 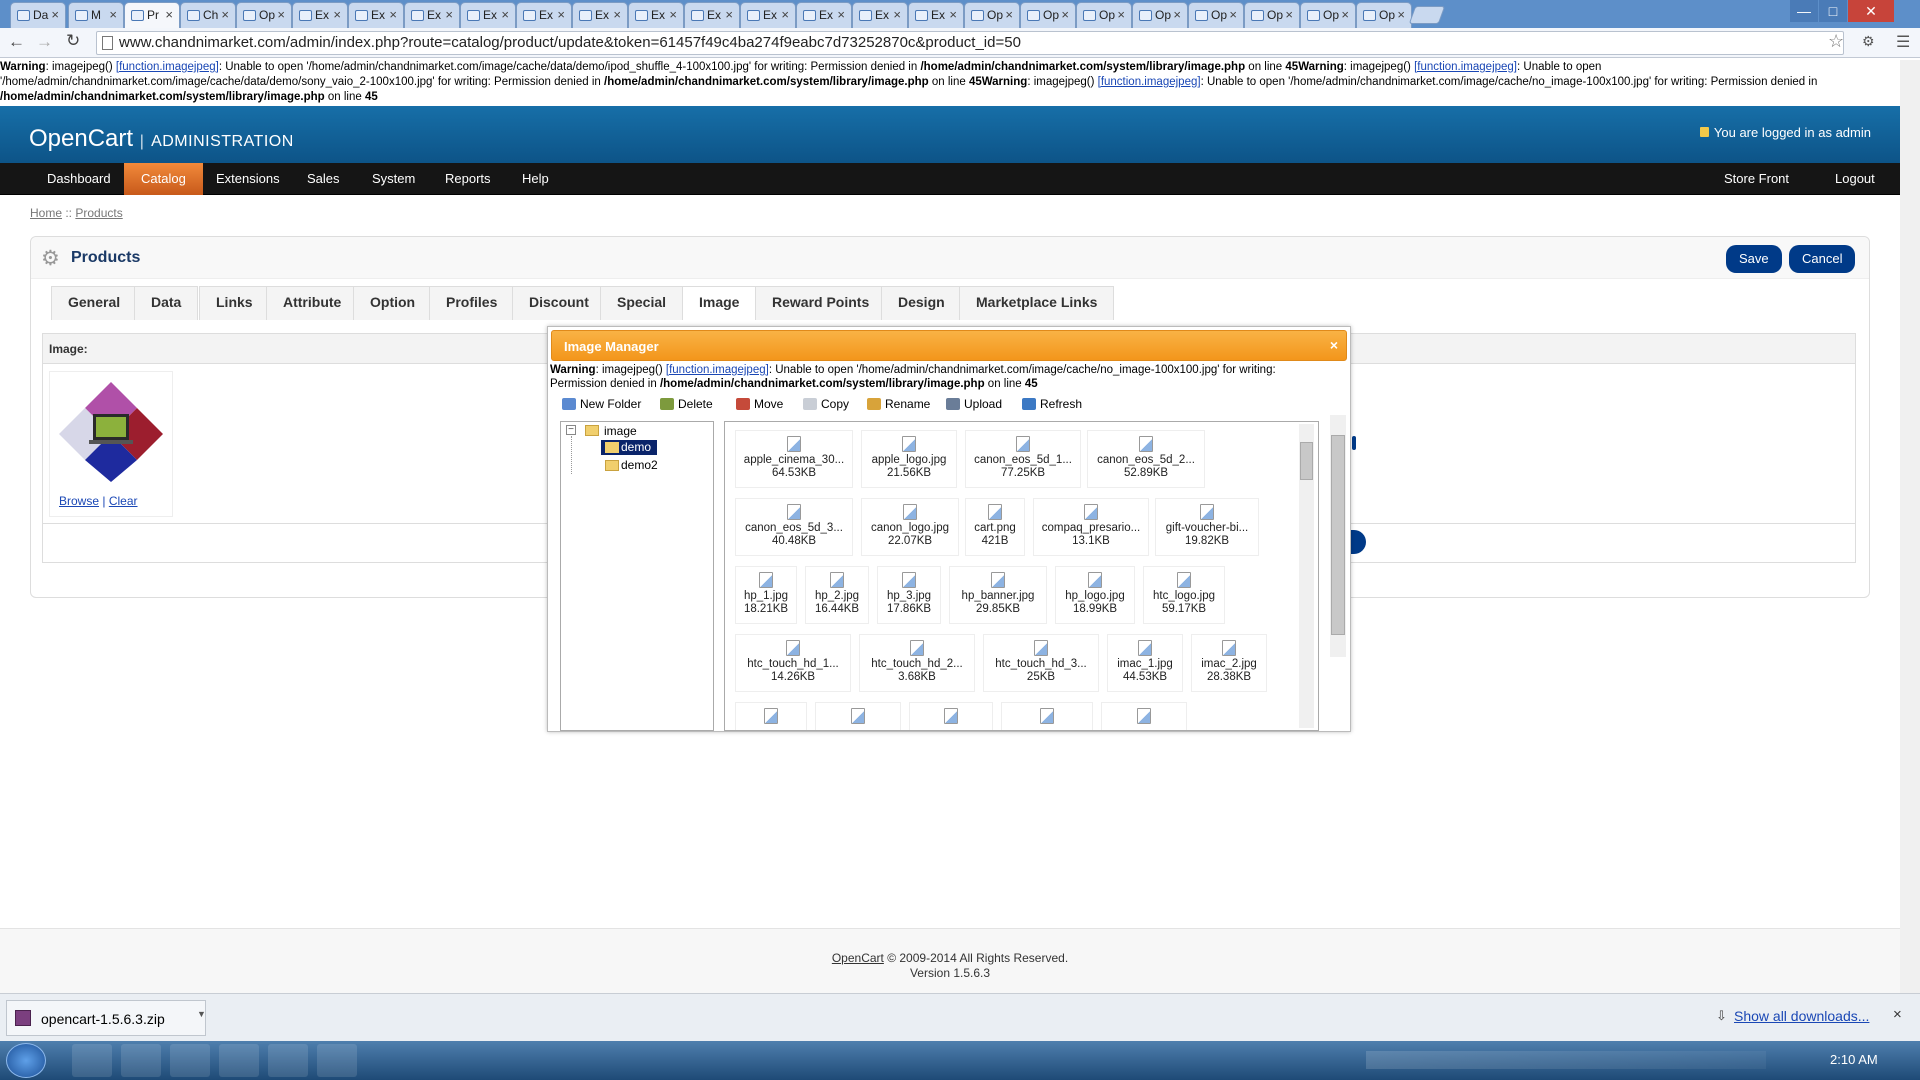 What do you see at coordinates (1091, 527) in the screenshot?
I see `file-item: compaq_presario... 13.1KB` at bounding box center [1091, 527].